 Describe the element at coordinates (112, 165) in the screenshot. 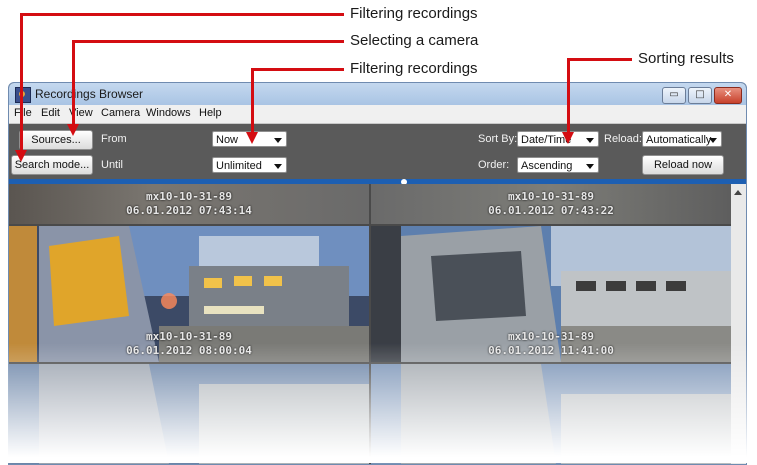

I see `until-label: Until` at that location.